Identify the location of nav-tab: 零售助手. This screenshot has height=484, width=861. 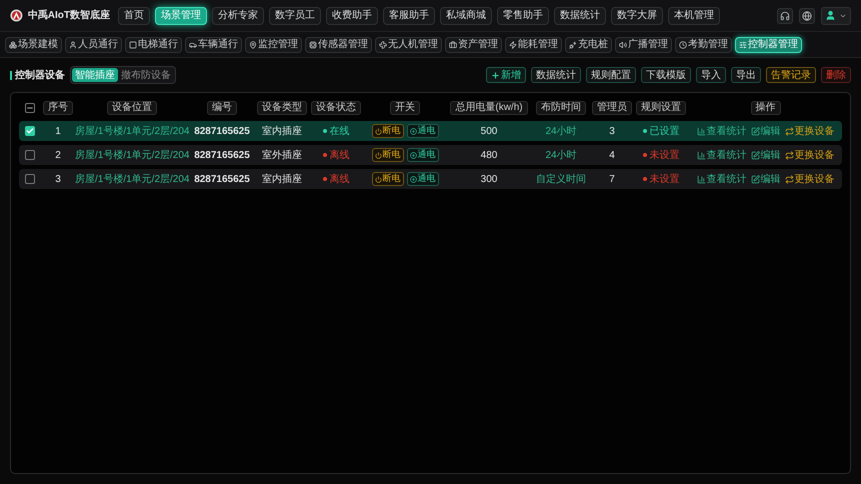
(523, 15).